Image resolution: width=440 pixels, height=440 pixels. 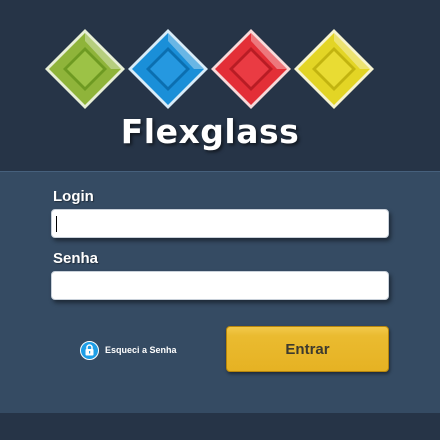 I want to click on diamond-yellow-icon, so click(x=334, y=69).